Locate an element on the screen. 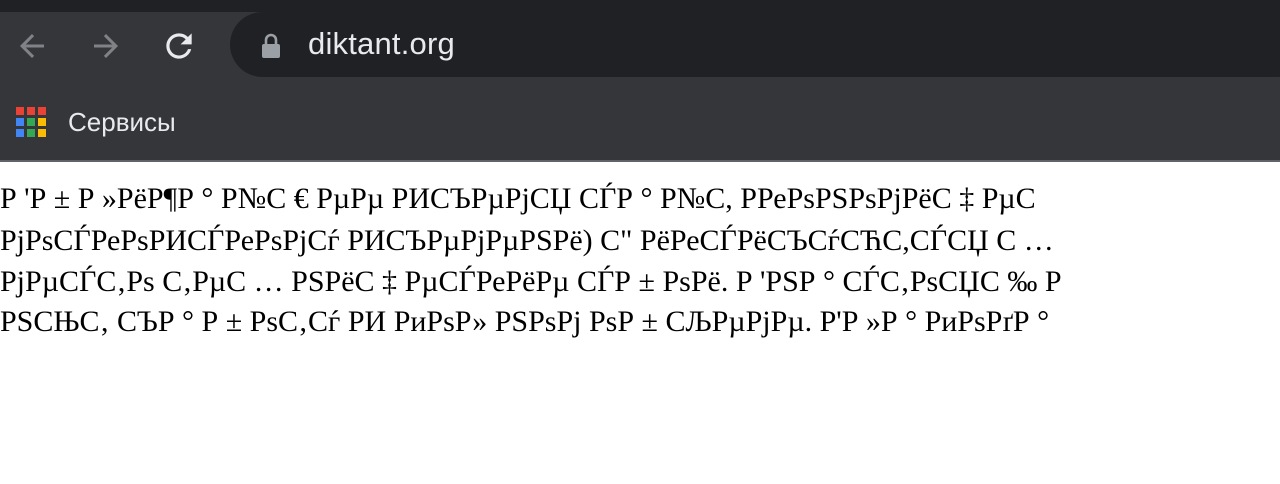 Image resolution: width=1280 pixels, height=484 pixels. arrow-right-icon is located at coordinates (106, 46).